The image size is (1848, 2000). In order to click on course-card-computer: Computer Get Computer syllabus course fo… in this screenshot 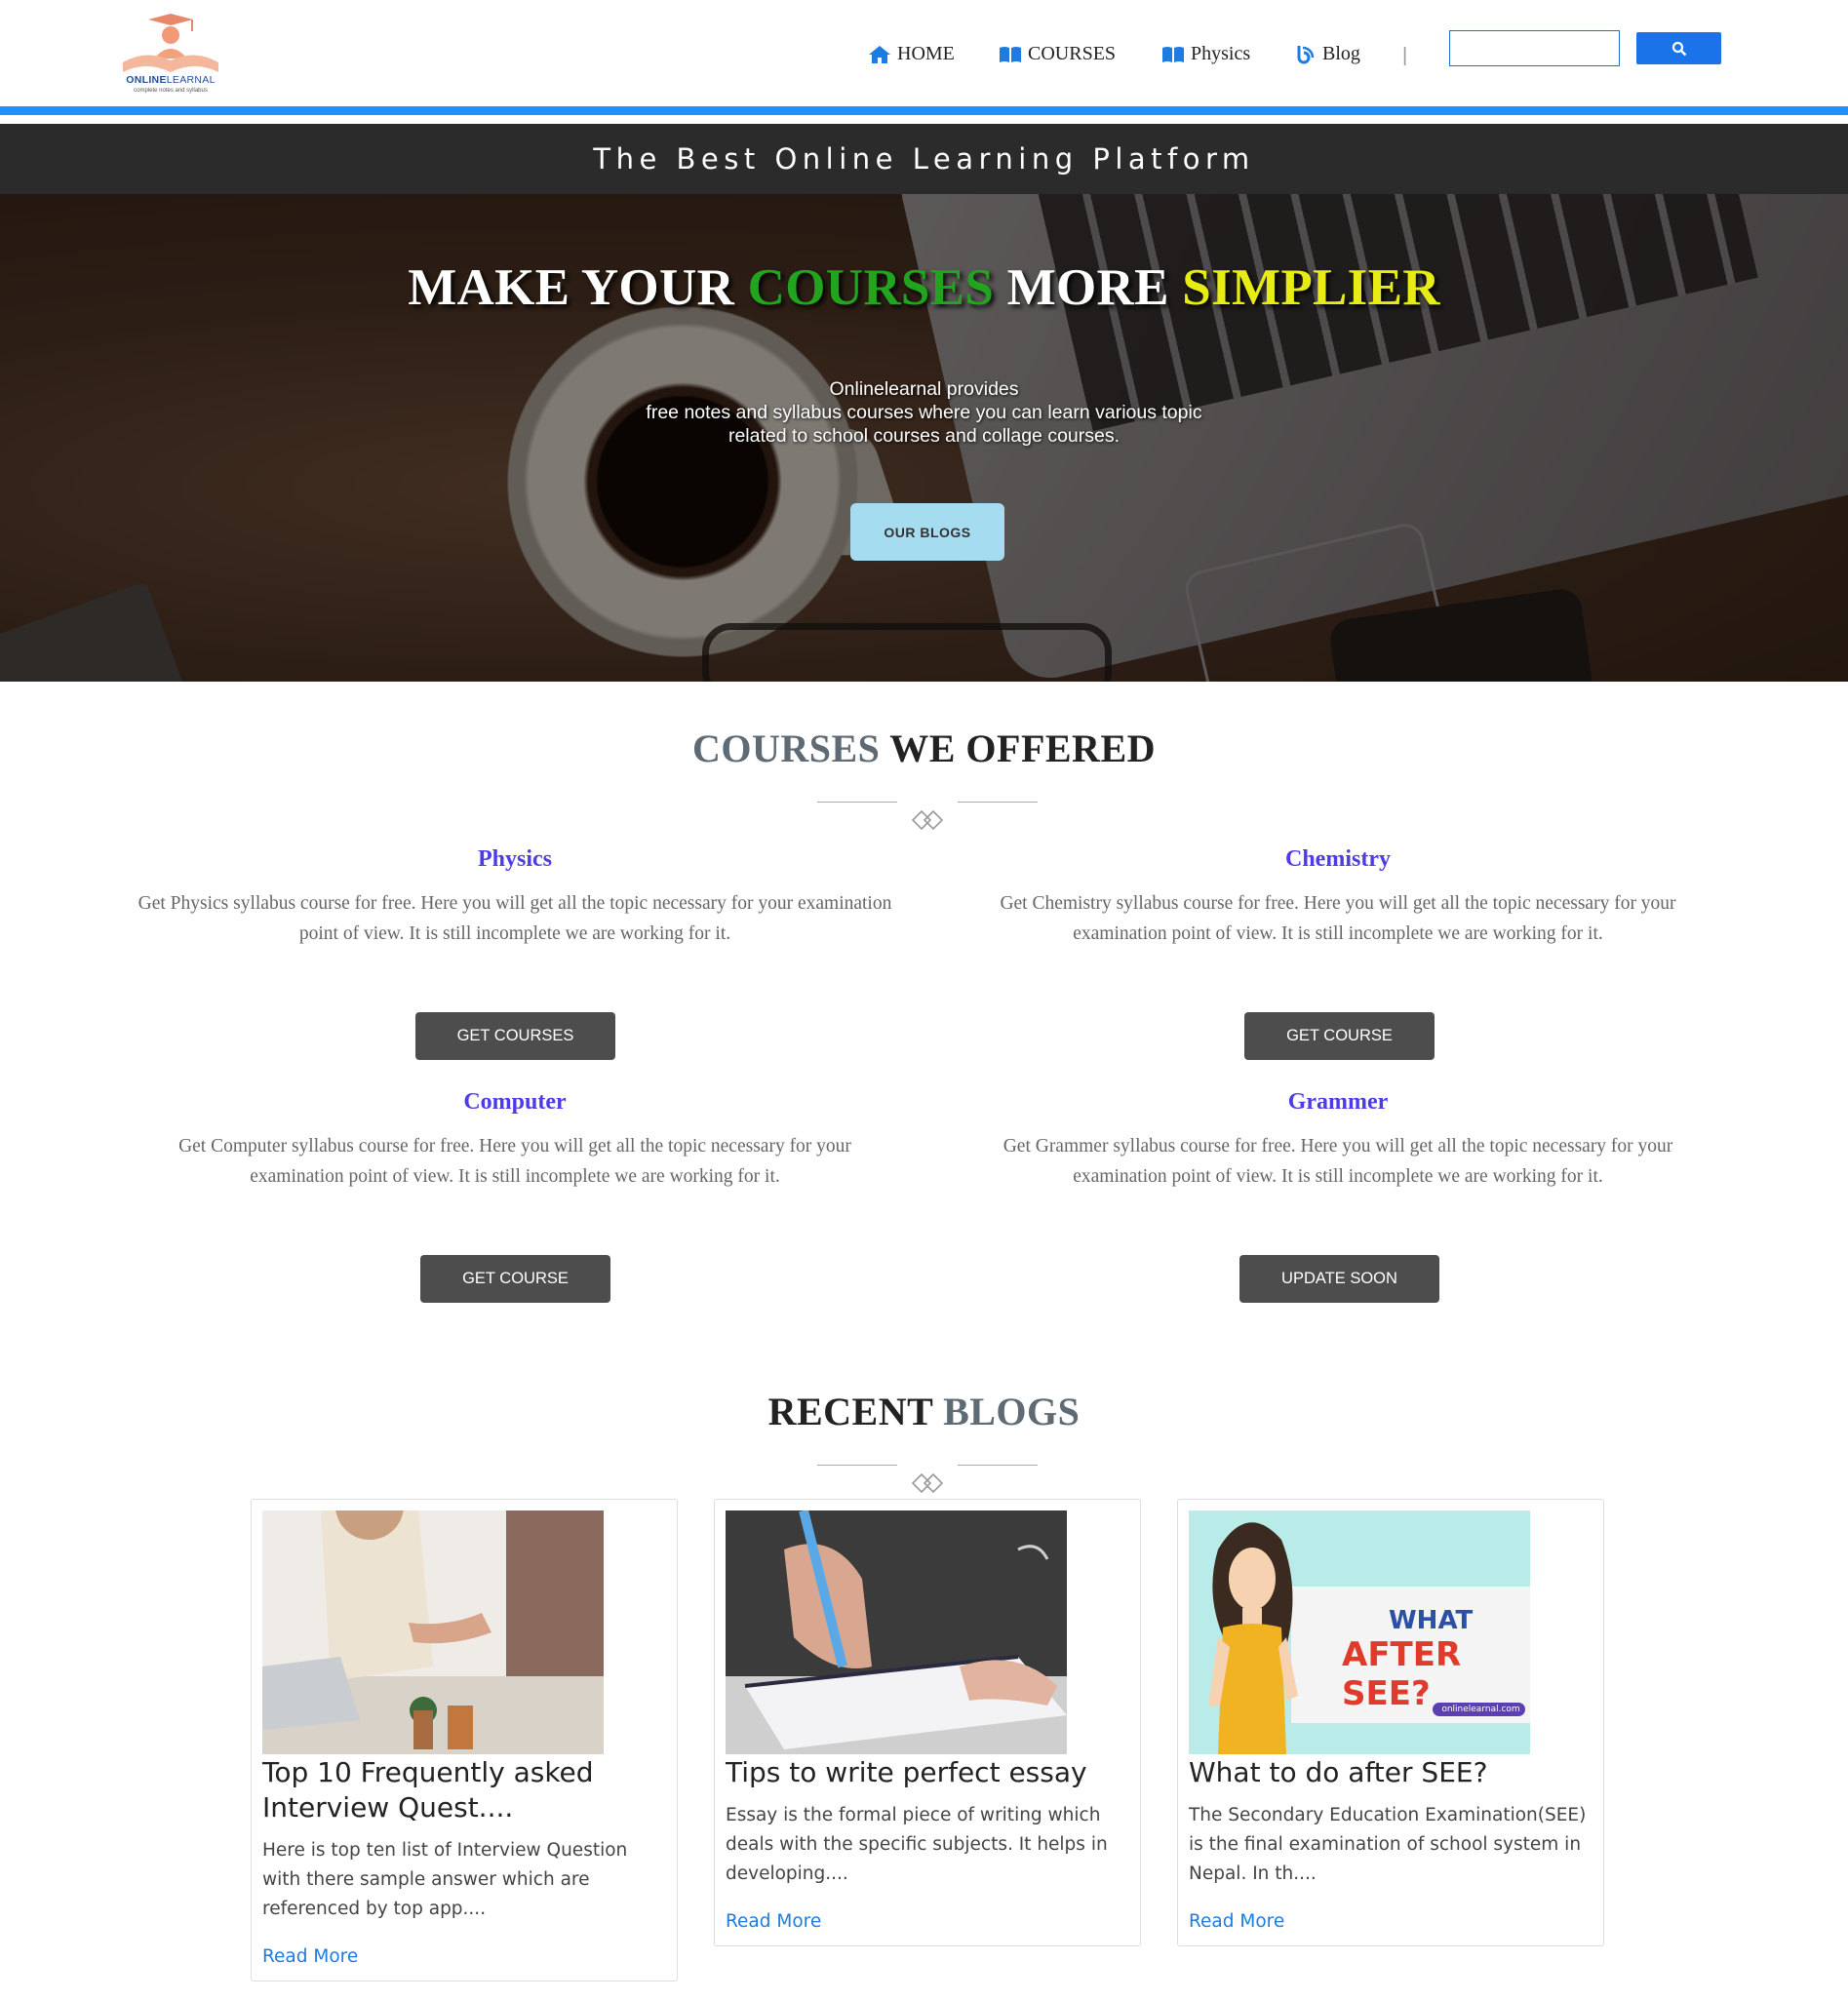, I will do `click(515, 1140)`.